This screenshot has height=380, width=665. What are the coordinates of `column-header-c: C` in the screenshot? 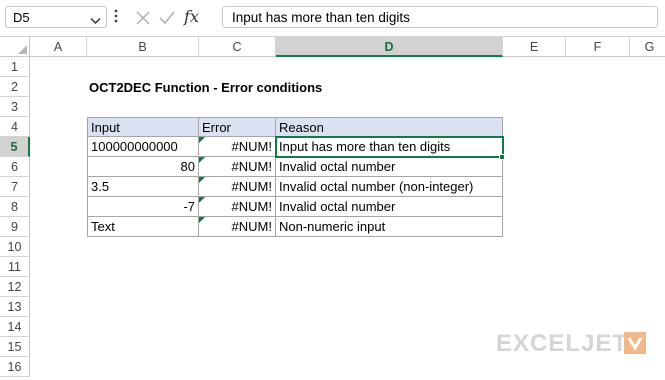 It's located at (237, 47).